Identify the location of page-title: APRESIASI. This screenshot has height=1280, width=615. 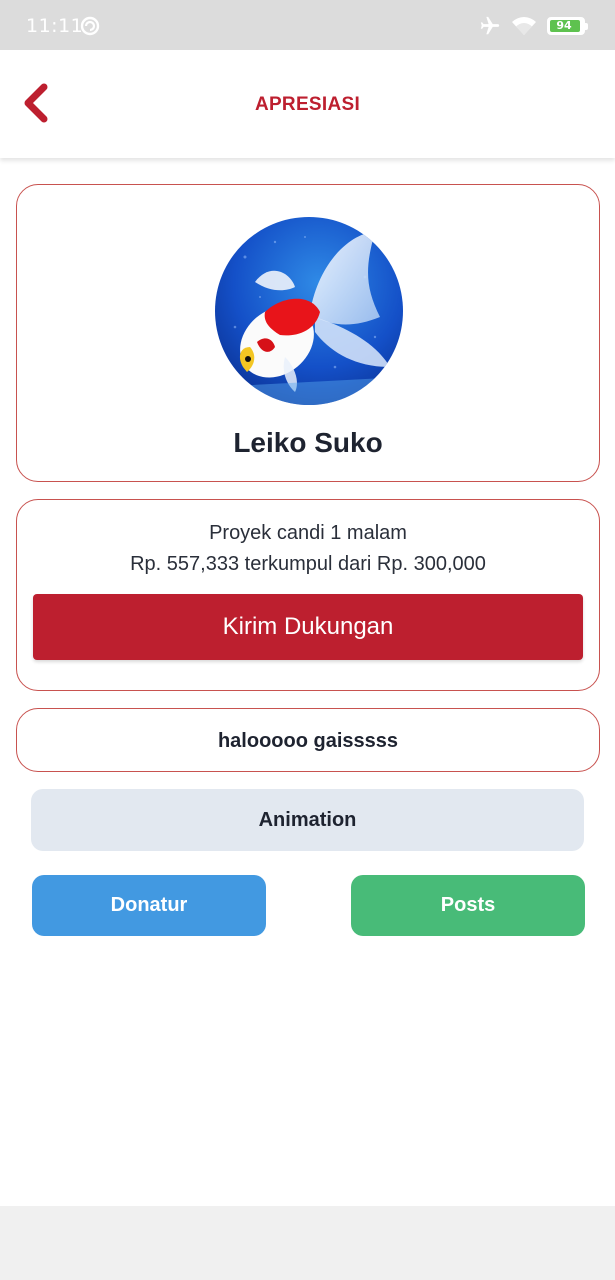
(307, 104).